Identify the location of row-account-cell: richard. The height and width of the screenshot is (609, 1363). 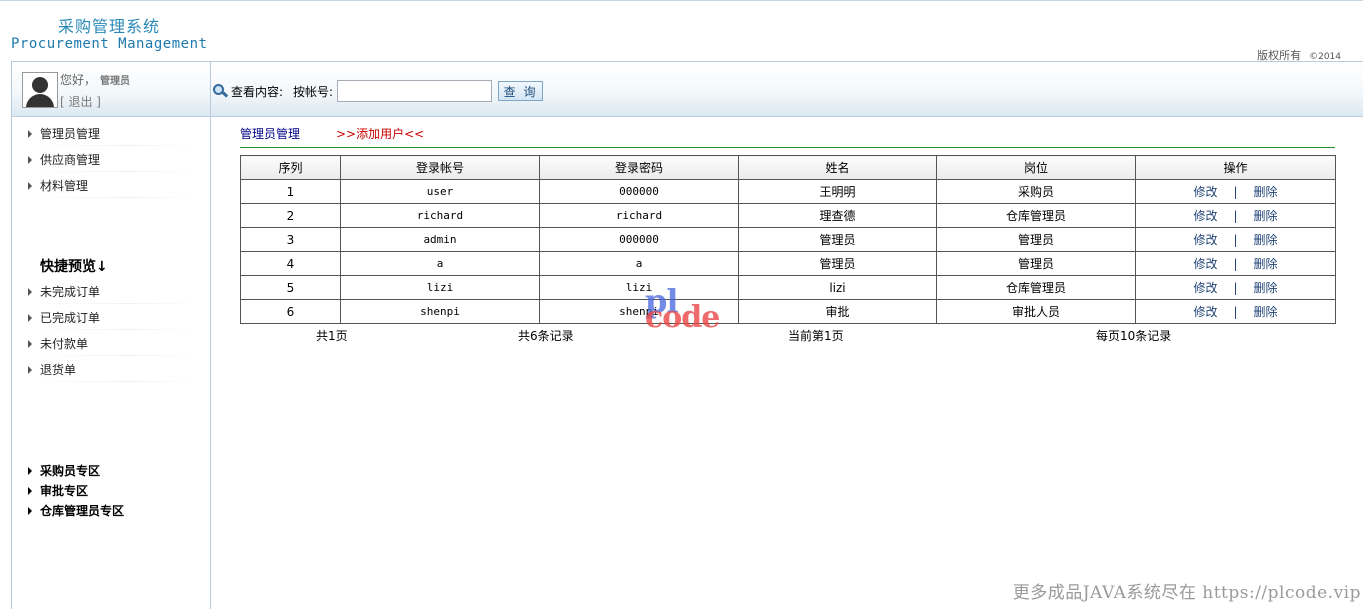
(440, 215).